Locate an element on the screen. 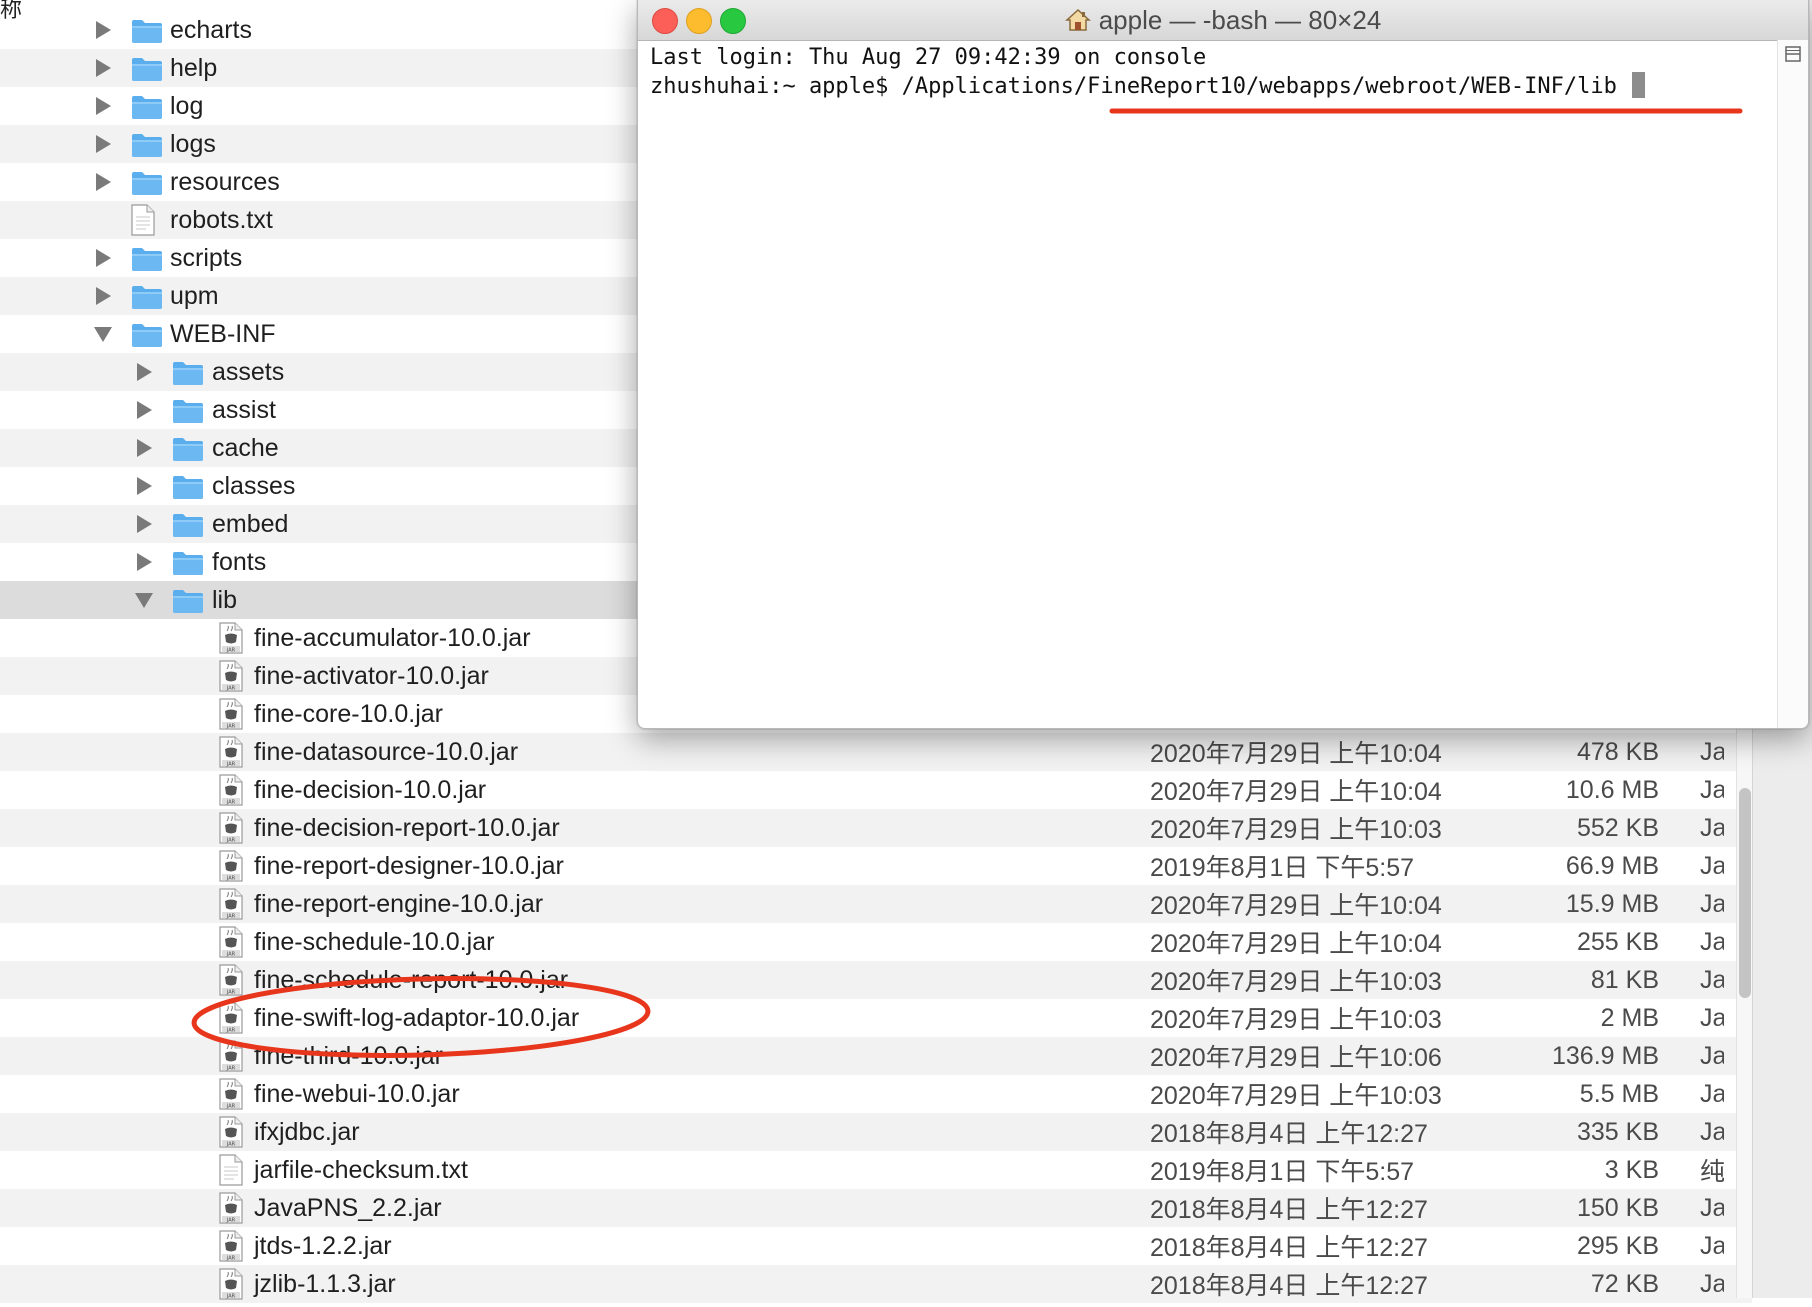 The height and width of the screenshot is (1307, 1812). terminal-scrollbar is located at coordinates (1792, 384).